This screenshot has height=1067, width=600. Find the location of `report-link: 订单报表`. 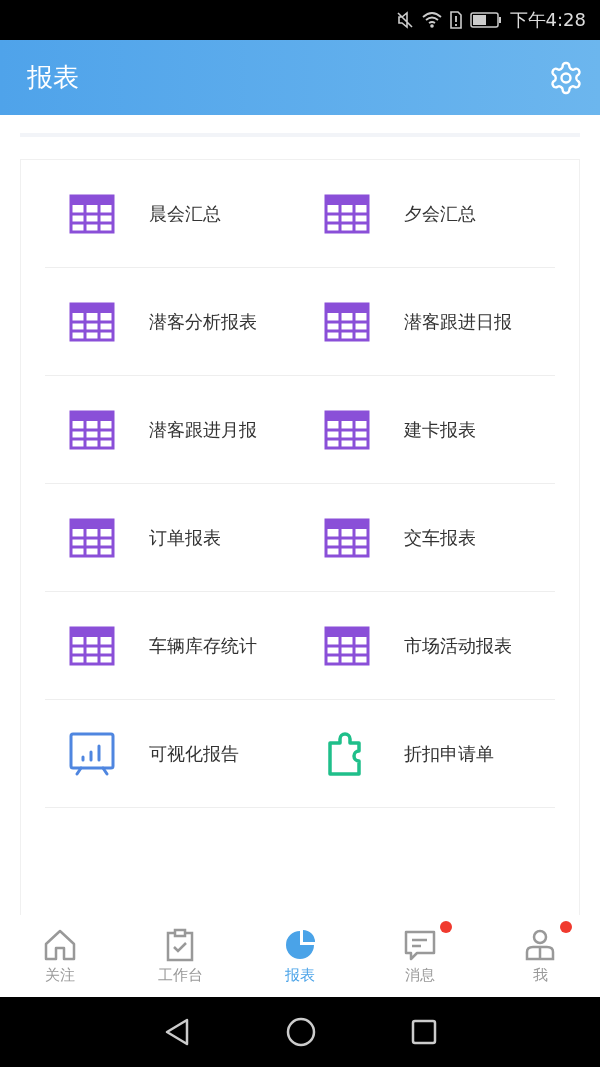

report-link: 订单报表 is located at coordinates (185, 537).